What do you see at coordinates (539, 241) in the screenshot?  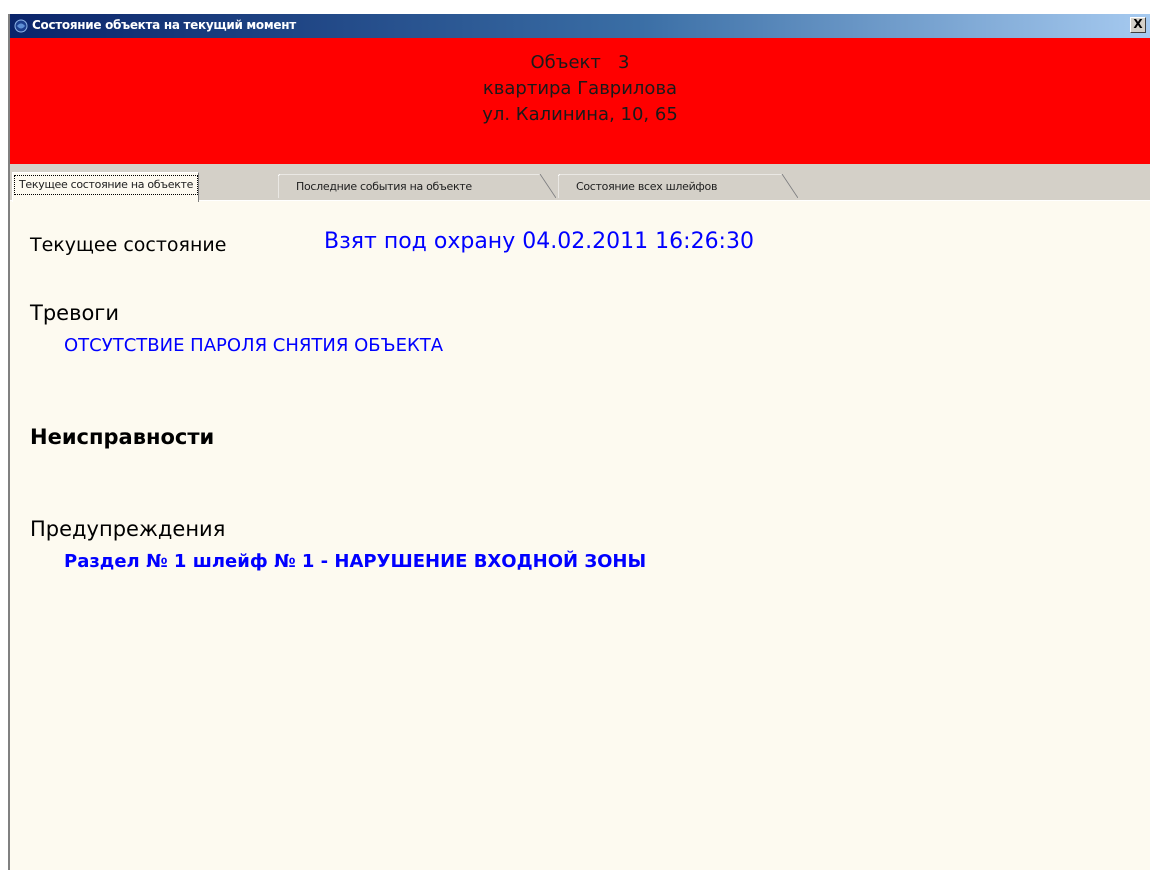 I see `current-state-value: Взят под охрану 04.02.2011 16:26:30` at bounding box center [539, 241].